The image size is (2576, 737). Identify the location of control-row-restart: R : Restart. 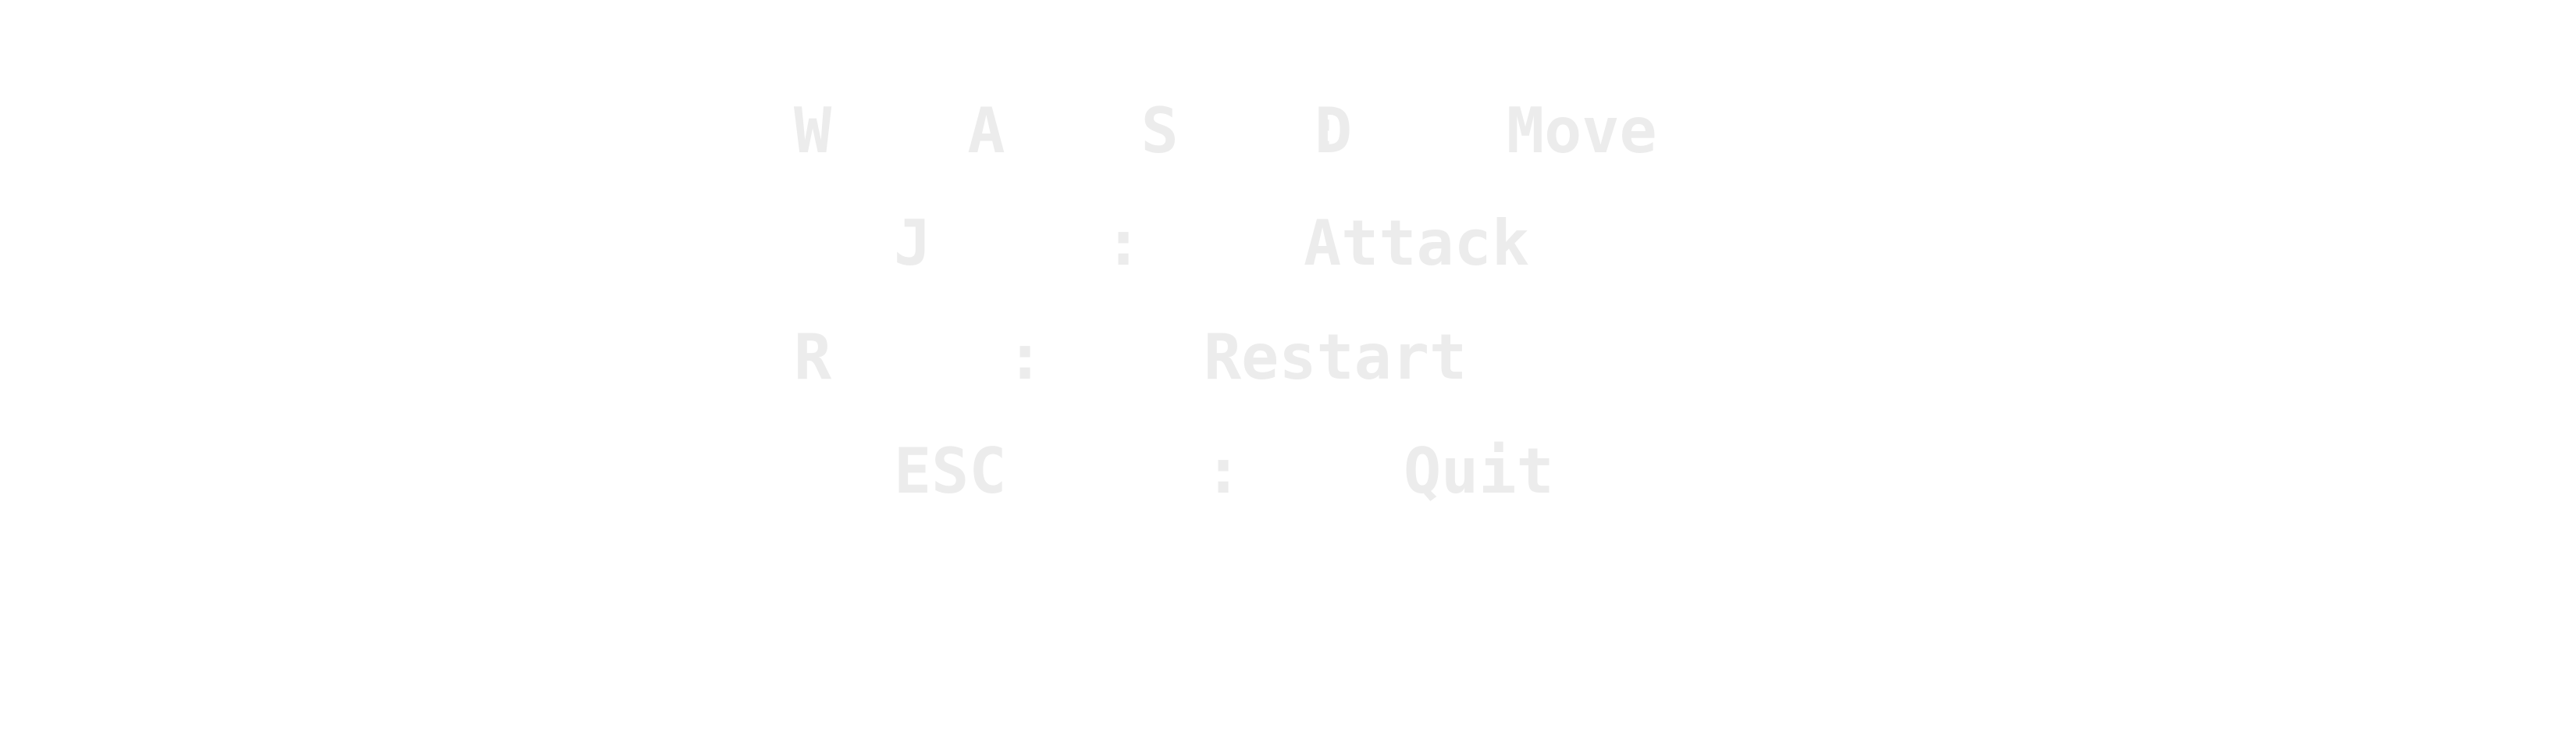
(1288, 358).